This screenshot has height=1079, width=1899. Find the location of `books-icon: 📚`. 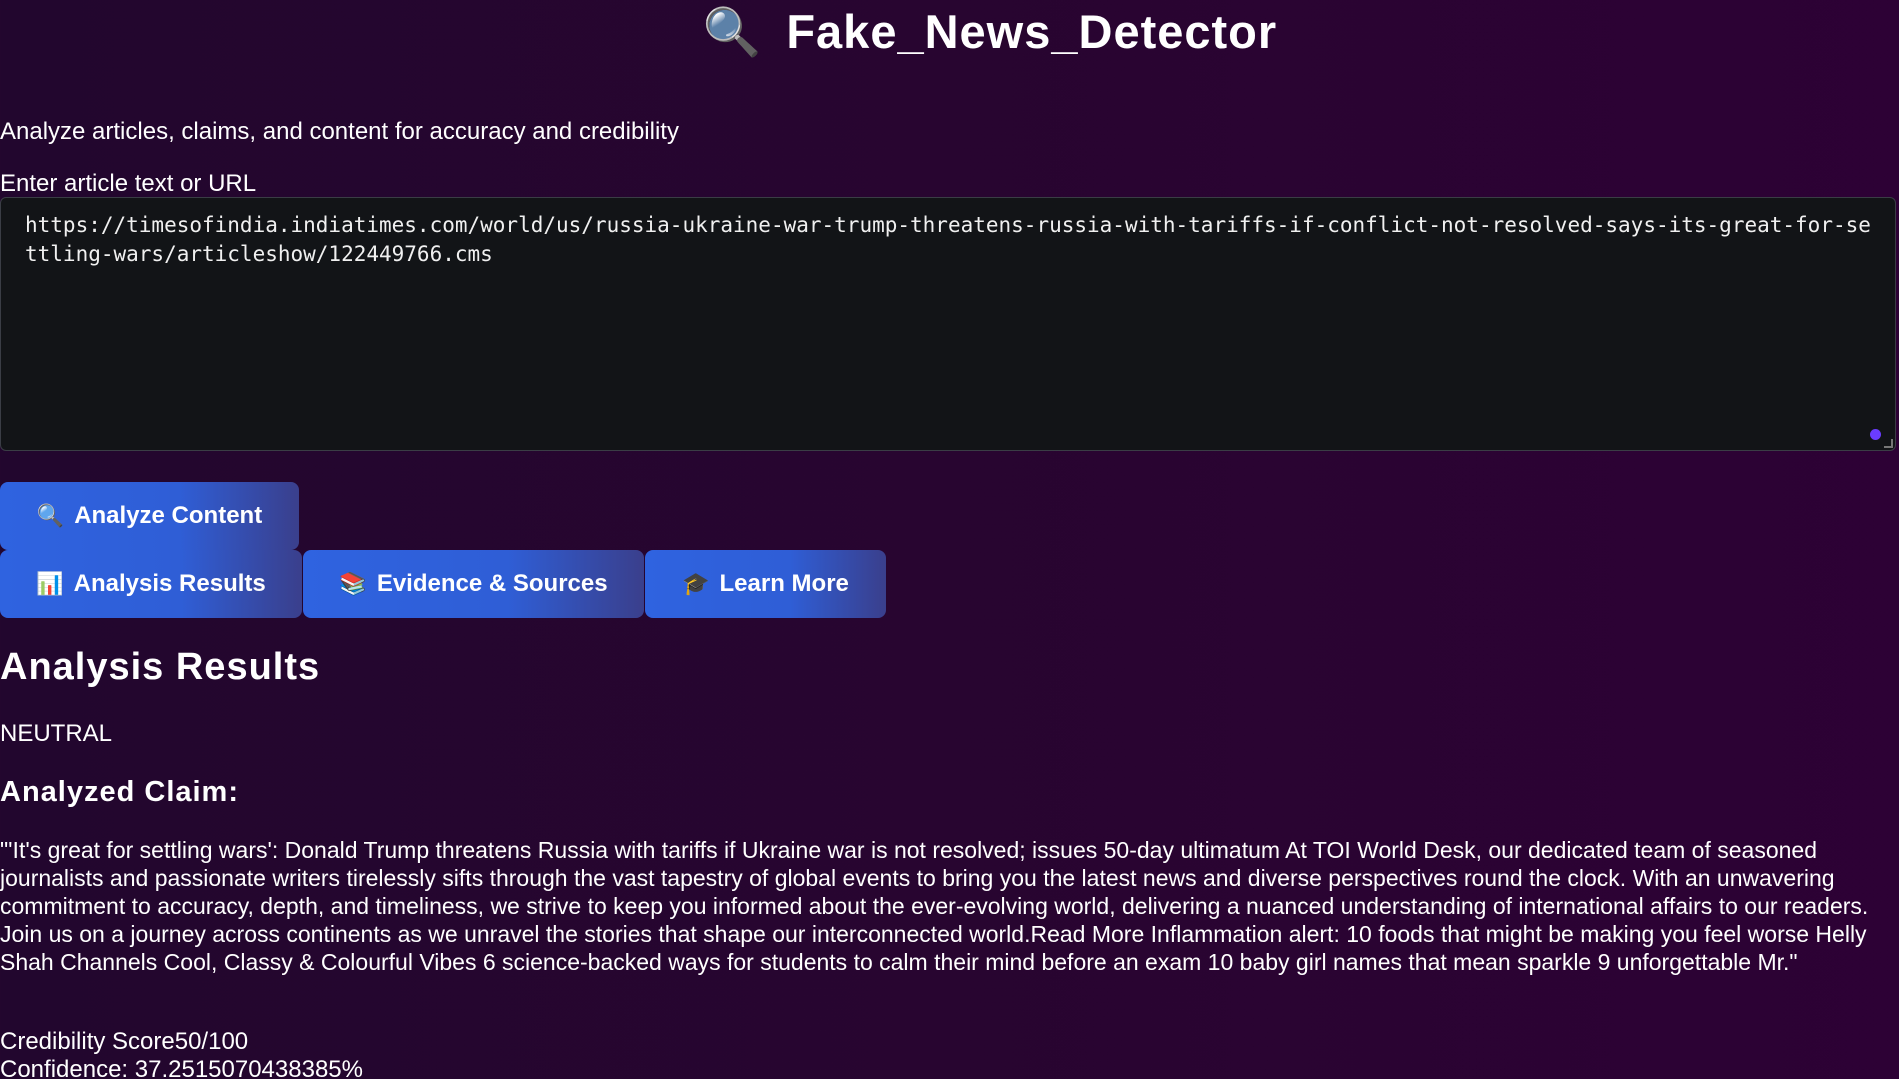

books-icon: 📚 is located at coordinates (353, 583).